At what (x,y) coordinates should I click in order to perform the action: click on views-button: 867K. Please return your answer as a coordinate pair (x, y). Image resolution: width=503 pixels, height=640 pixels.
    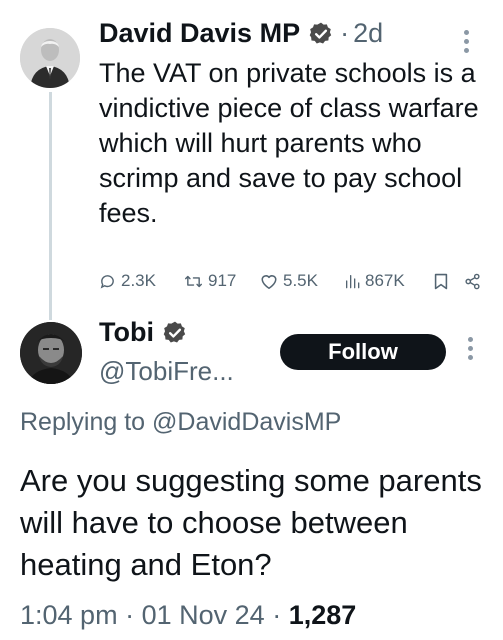
    Looking at the image, I should click on (389, 281).